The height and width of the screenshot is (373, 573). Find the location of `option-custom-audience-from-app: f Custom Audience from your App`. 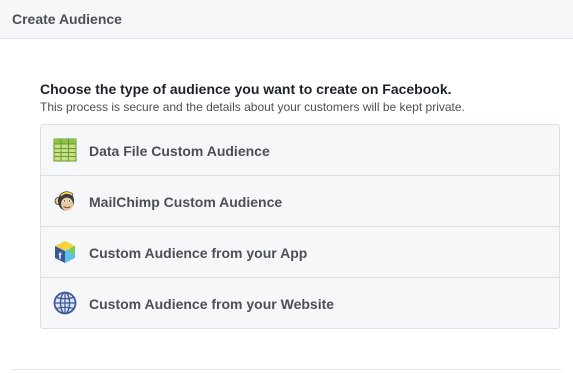

option-custom-audience-from-app: f Custom Audience from your App is located at coordinates (300, 252).